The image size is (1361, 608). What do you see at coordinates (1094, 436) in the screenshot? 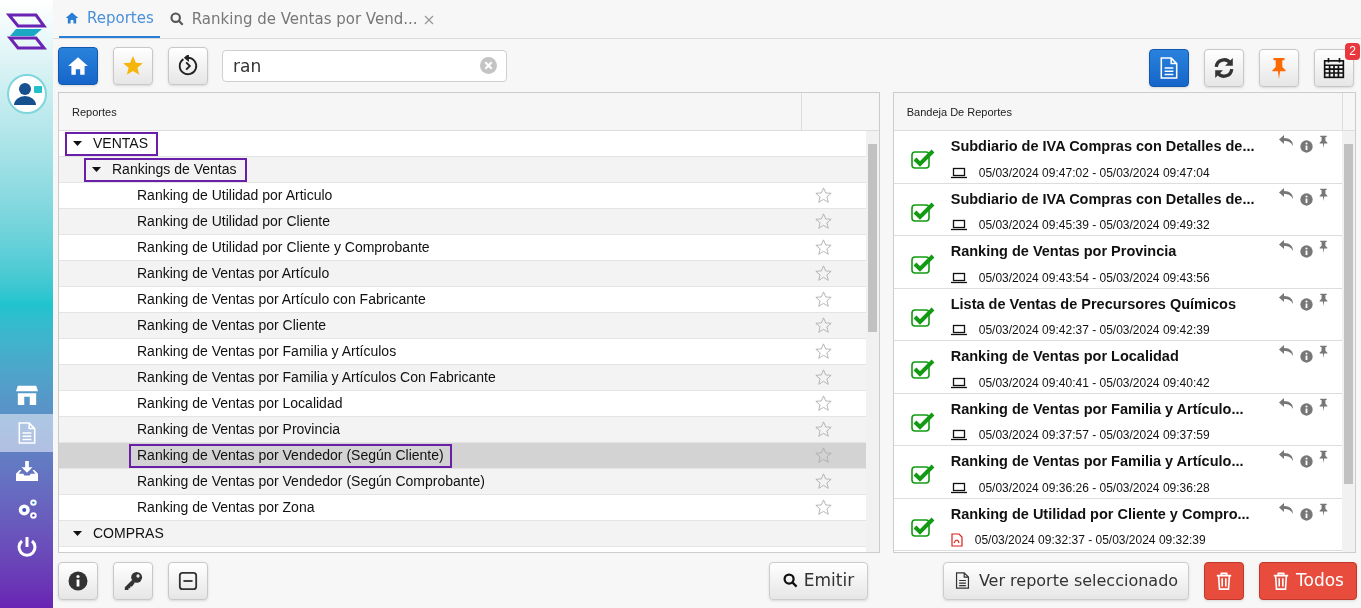
I see `report-time: 05/03/2024 09:37:57 - 05/03/2024 09:37:59` at bounding box center [1094, 436].